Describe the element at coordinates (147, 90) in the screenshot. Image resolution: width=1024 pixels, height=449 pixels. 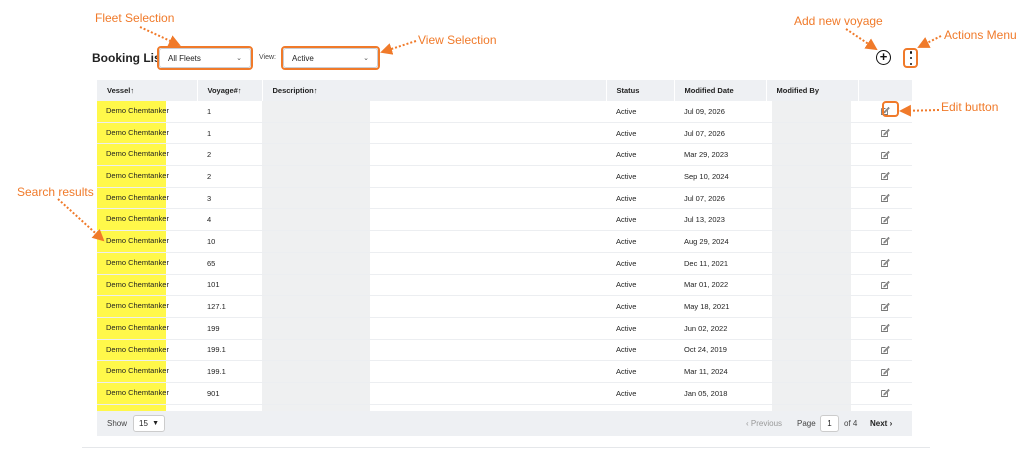
I see `column-header: Vessel↑` at that location.